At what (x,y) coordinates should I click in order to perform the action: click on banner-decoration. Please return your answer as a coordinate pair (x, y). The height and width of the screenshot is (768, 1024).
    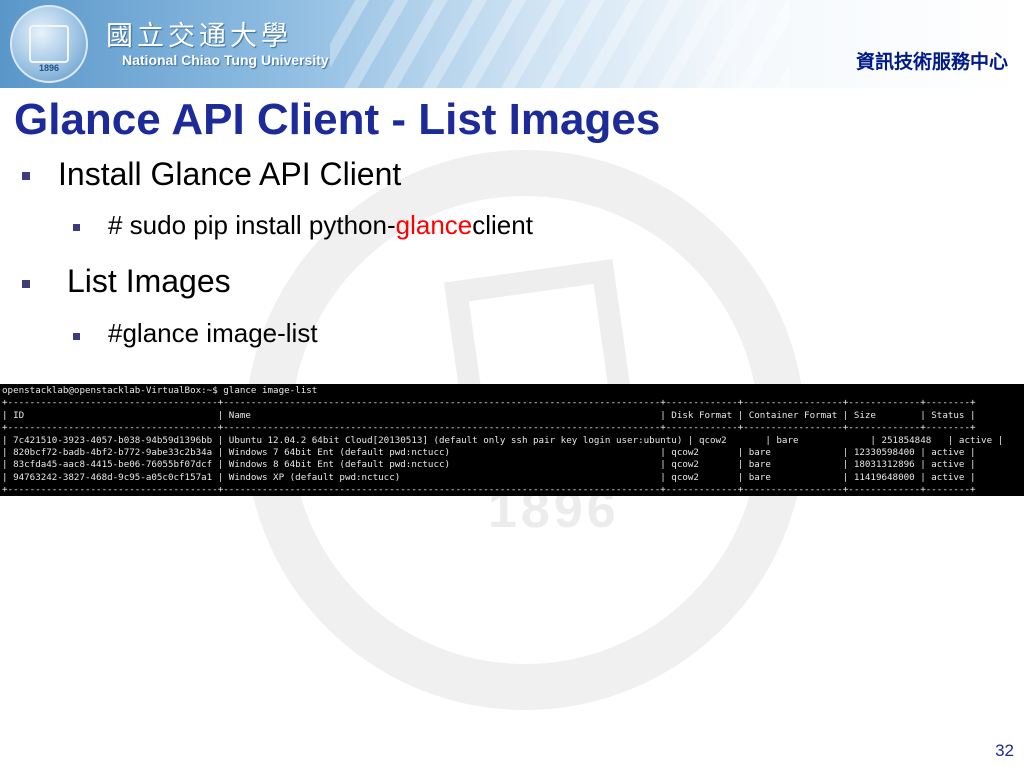
    Looking at the image, I should click on (560, 44).